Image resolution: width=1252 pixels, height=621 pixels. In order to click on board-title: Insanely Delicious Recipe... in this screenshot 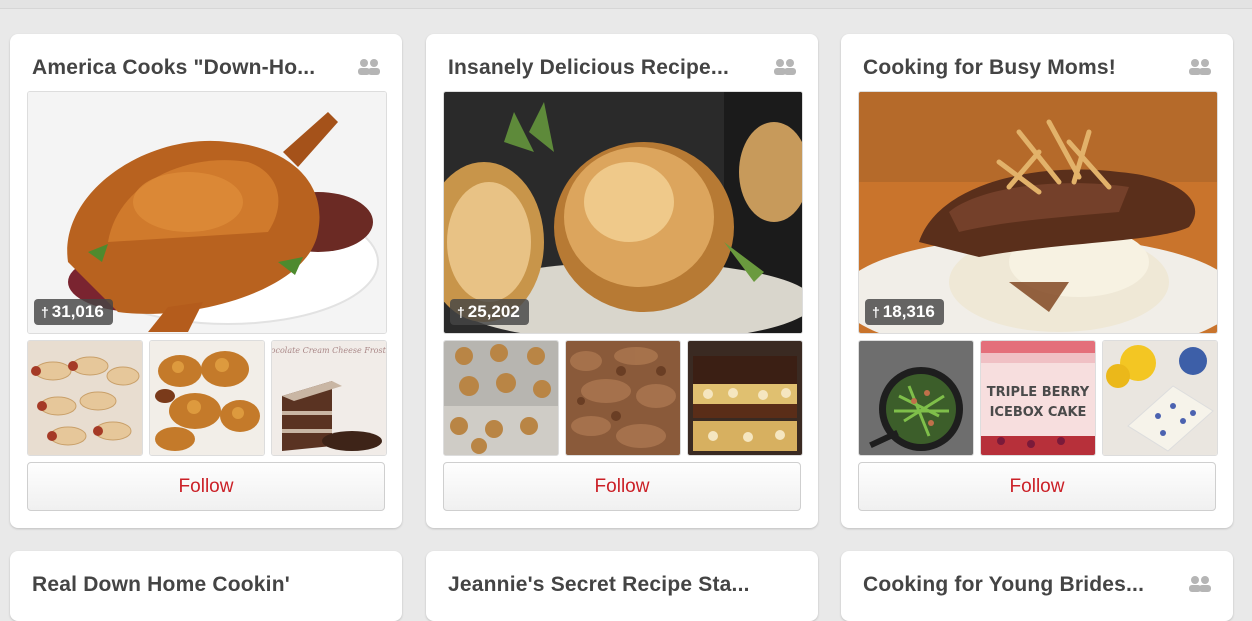, I will do `click(608, 68)`.